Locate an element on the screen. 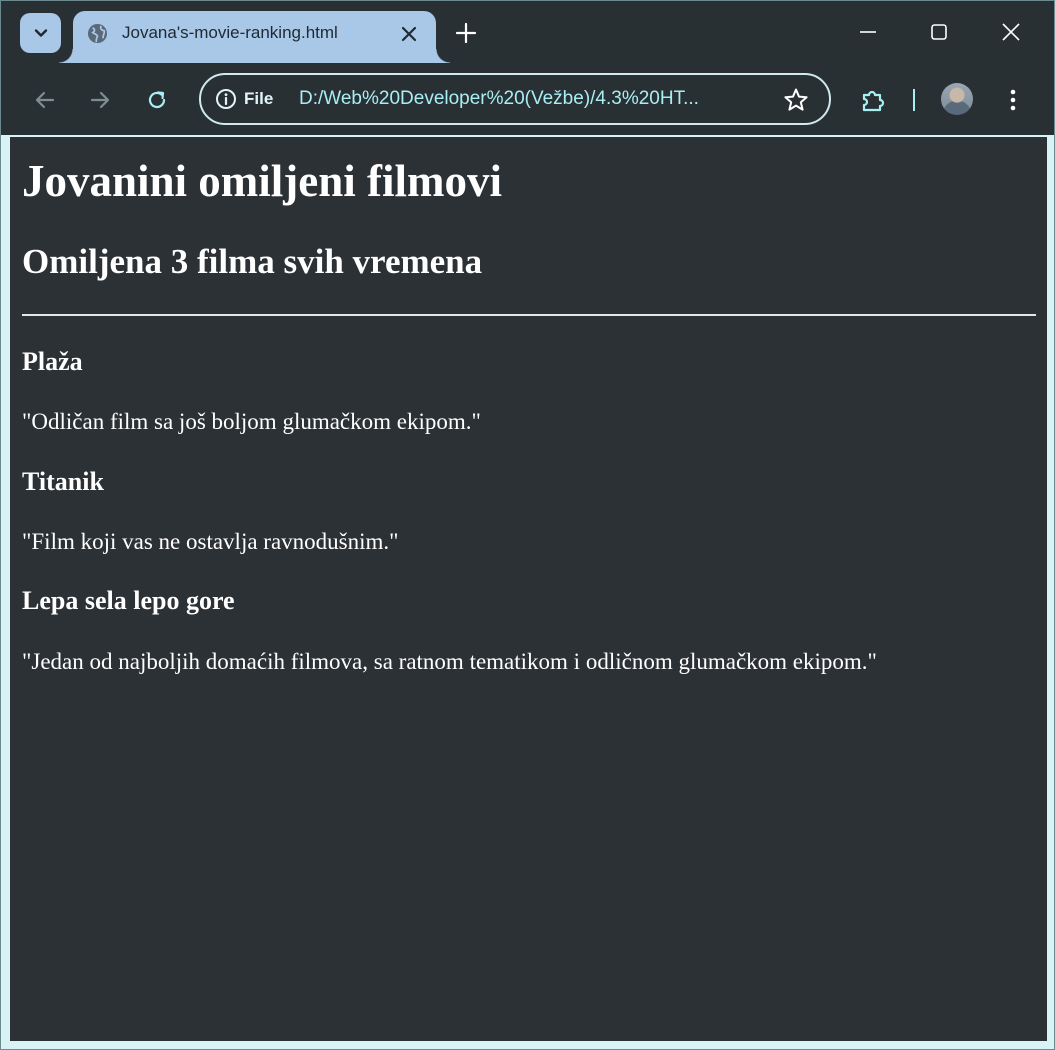 The height and width of the screenshot is (1050, 1055). movie-title: Titanik is located at coordinates (63, 481).